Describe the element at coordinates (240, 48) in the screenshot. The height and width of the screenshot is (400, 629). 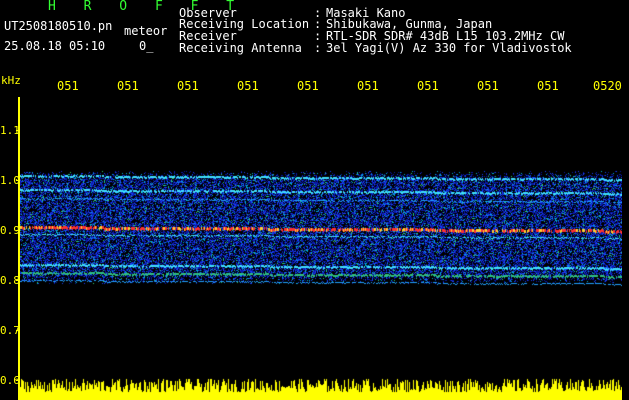
I see `antenna-label: Receiving Antenna` at that location.